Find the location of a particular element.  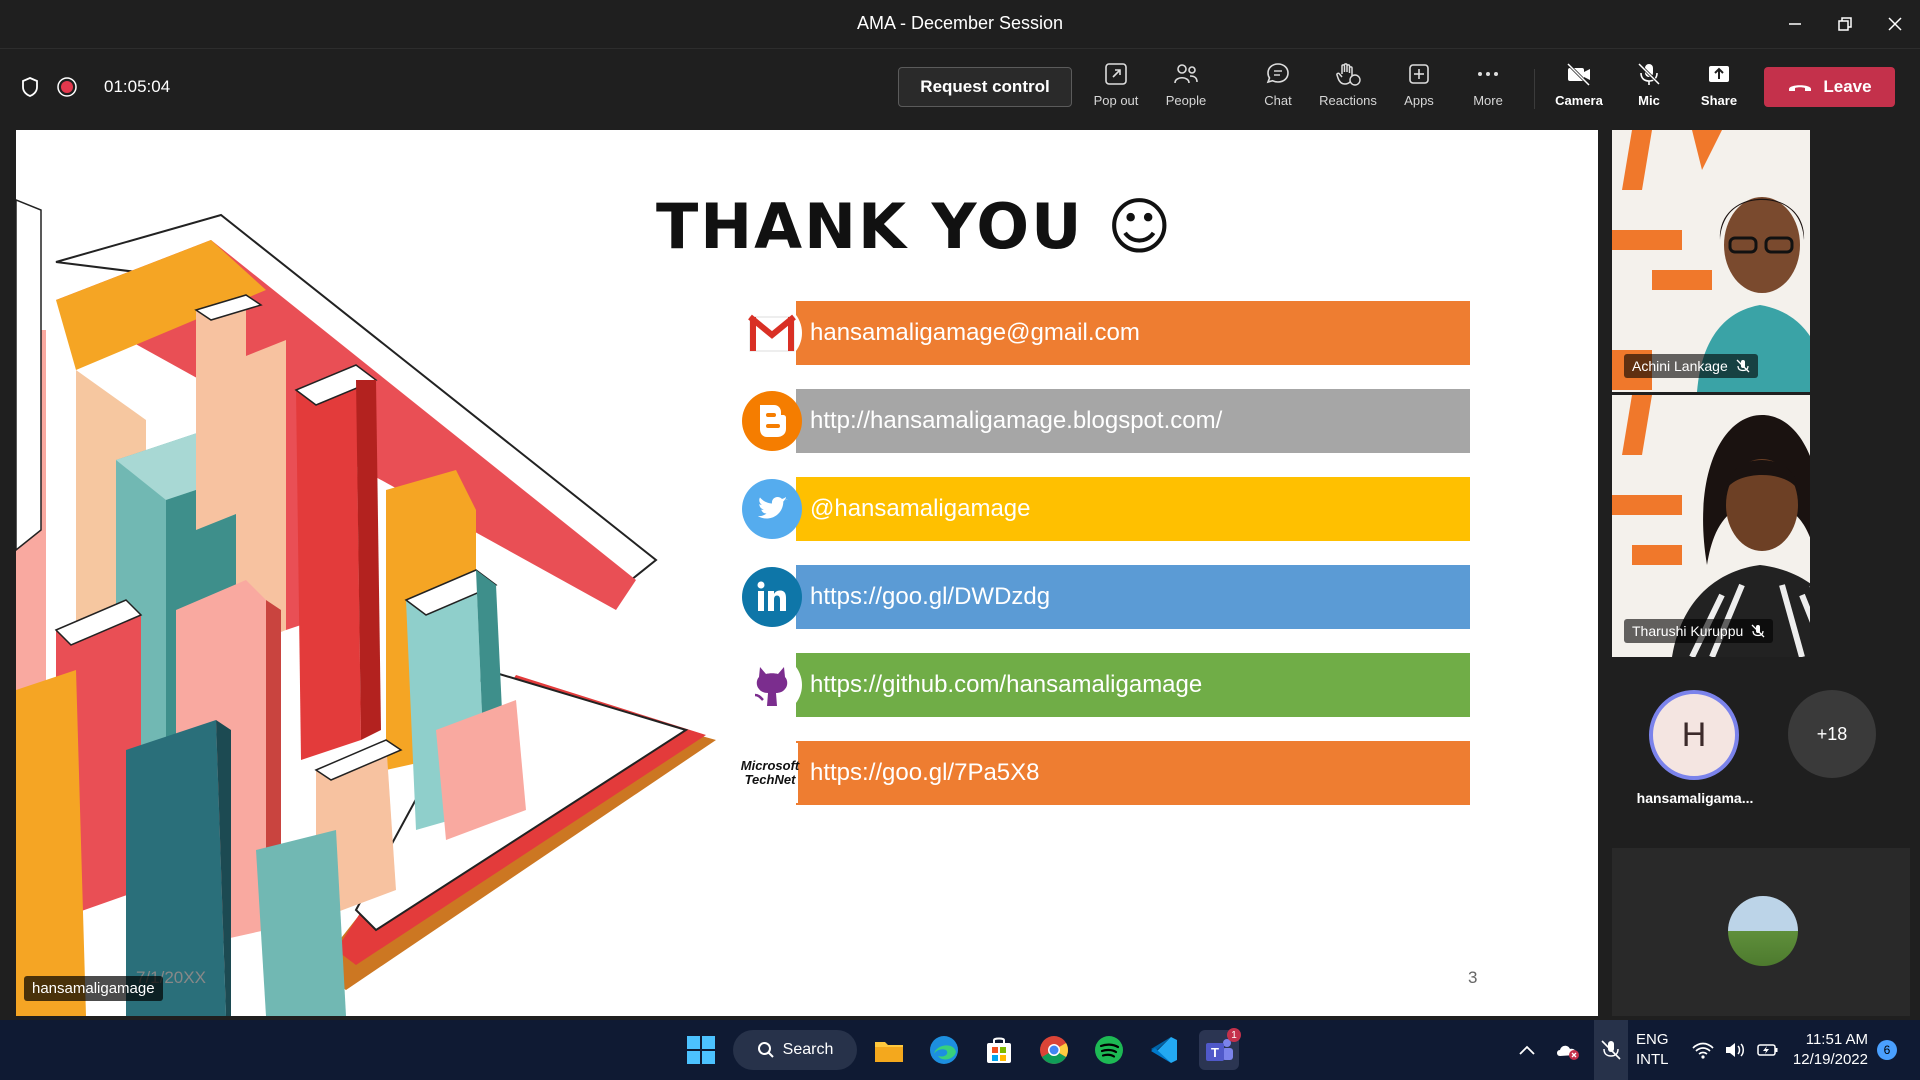

store-button is located at coordinates (999, 1050).